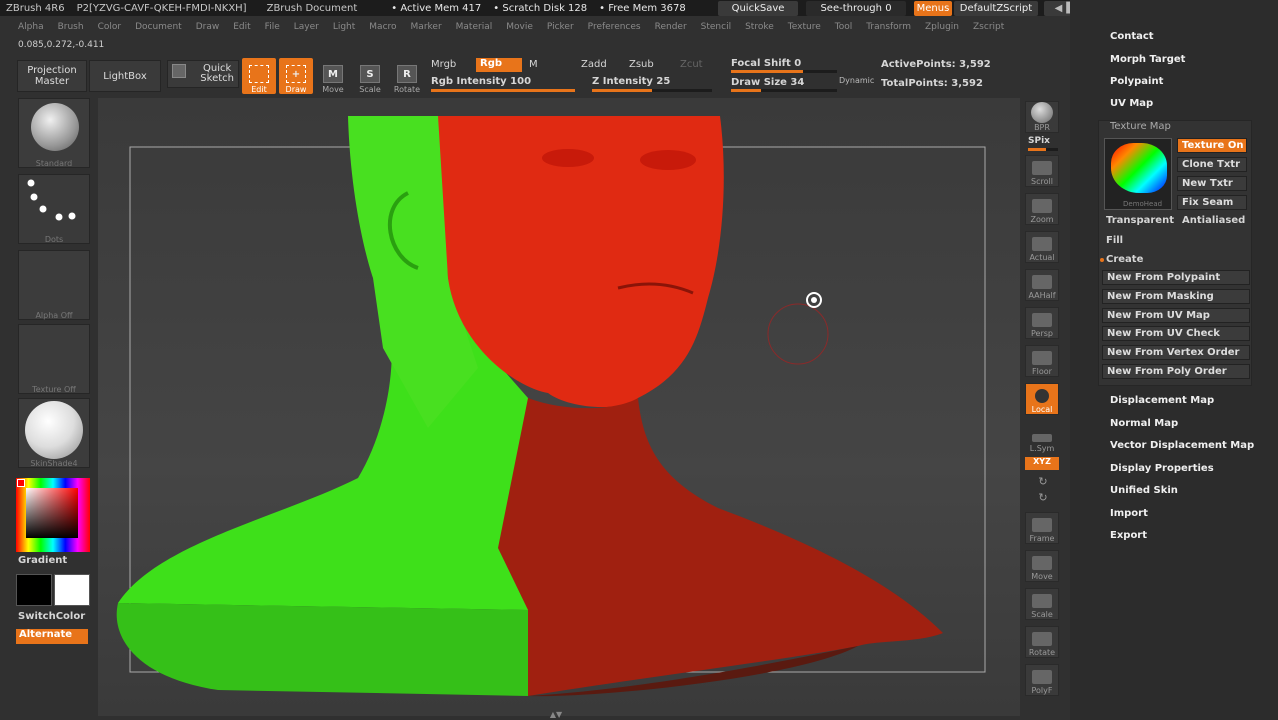 This screenshot has width=1278, height=720. I want to click on local-button: Local, so click(1042, 399).